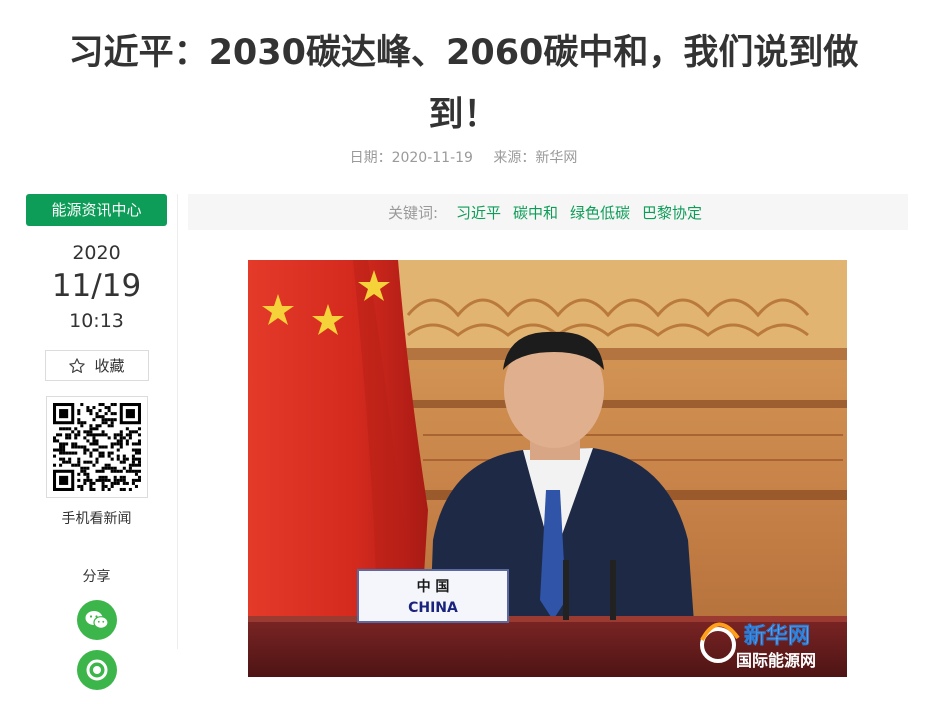 The height and width of the screenshot is (704, 927). Describe the element at coordinates (96, 670) in the screenshot. I see `moments-icon` at that location.